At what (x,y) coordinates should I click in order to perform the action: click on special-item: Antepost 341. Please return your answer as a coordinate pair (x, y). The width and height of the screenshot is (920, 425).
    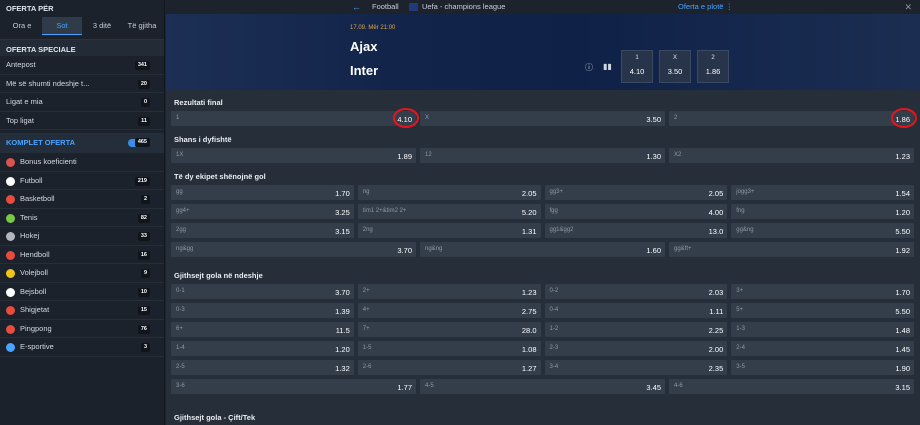
    Looking at the image, I should click on (82, 65).